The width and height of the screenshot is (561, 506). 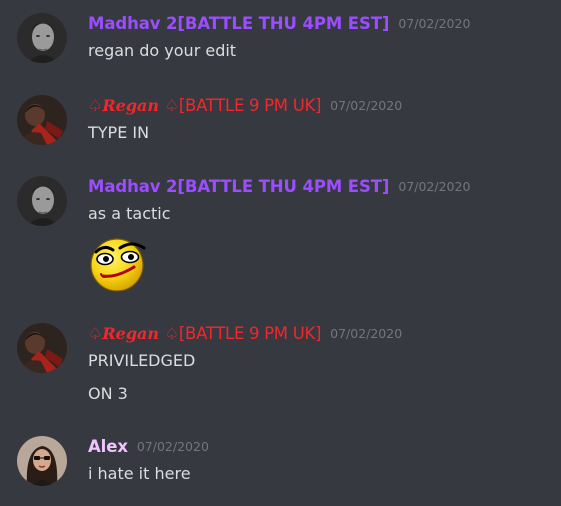 I want to click on alex-avatar, so click(x=42, y=461).